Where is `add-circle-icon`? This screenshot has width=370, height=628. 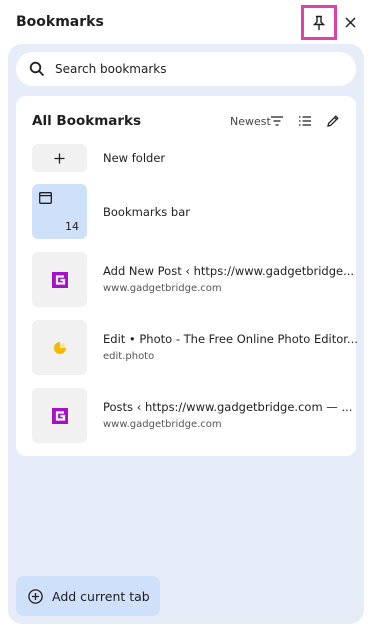 add-circle-icon is located at coordinates (35, 596).